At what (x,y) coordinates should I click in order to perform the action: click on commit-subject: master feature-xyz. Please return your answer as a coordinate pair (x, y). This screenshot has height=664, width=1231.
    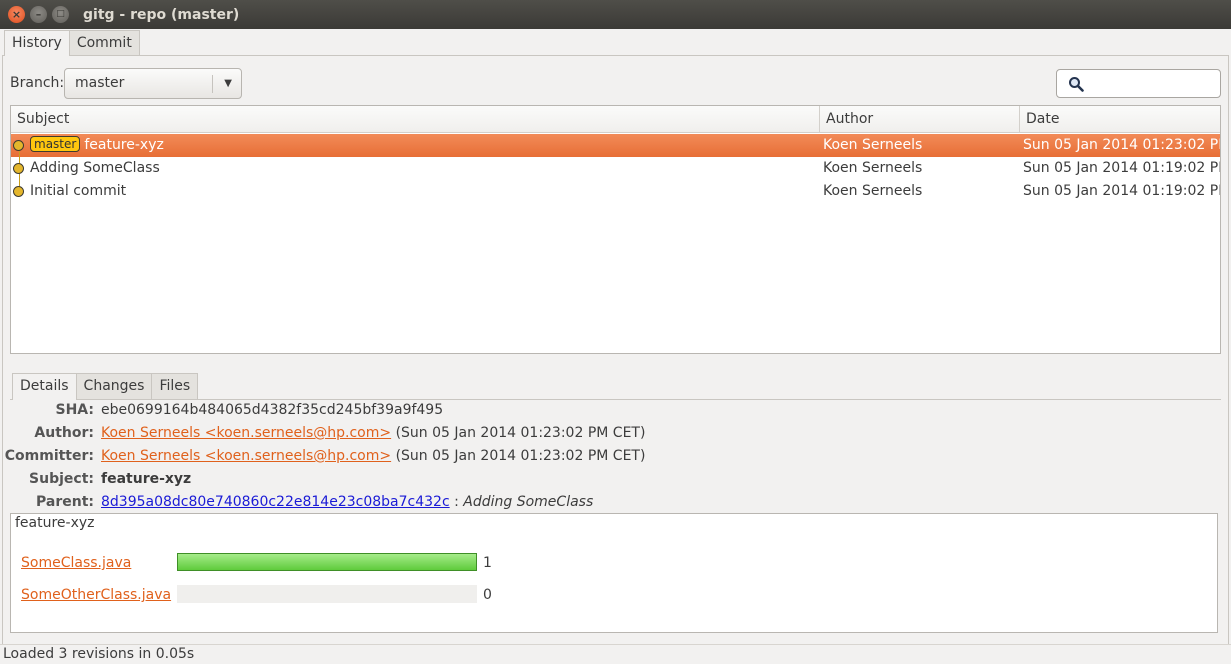
    Looking at the image, I should click on (97, 145).